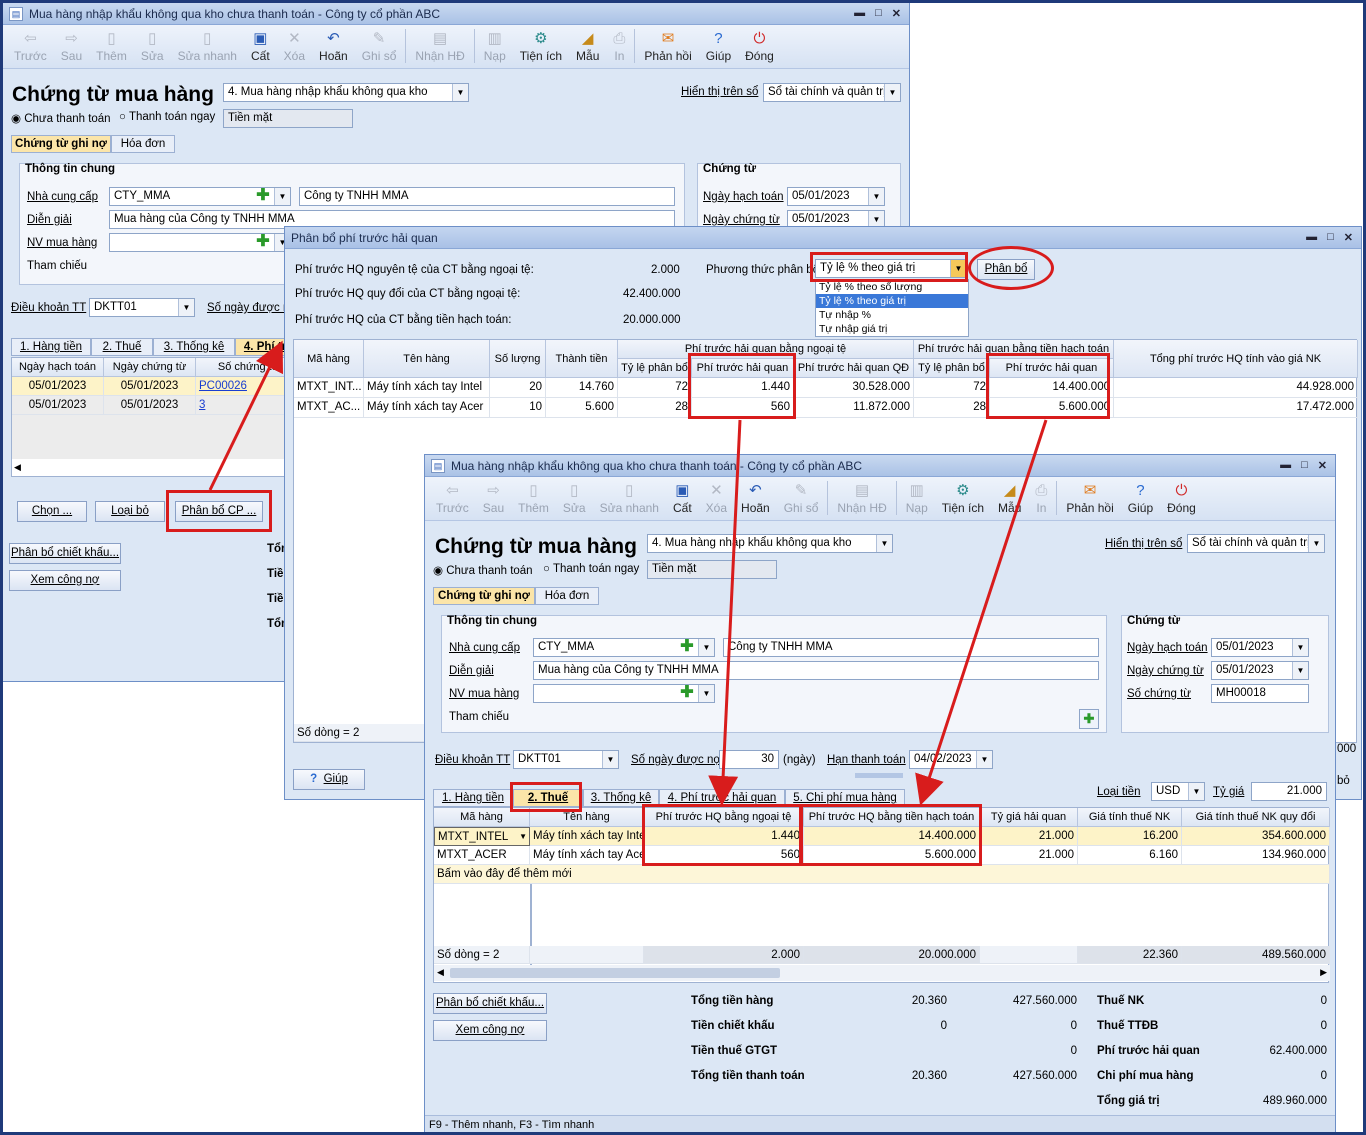 This screenshot has height=1135, width=1366. Describe the element at coordinates (891, 268) in the screenshot. I see `method-select: Tỷ lệ % theo giá trị ▼` at that location.